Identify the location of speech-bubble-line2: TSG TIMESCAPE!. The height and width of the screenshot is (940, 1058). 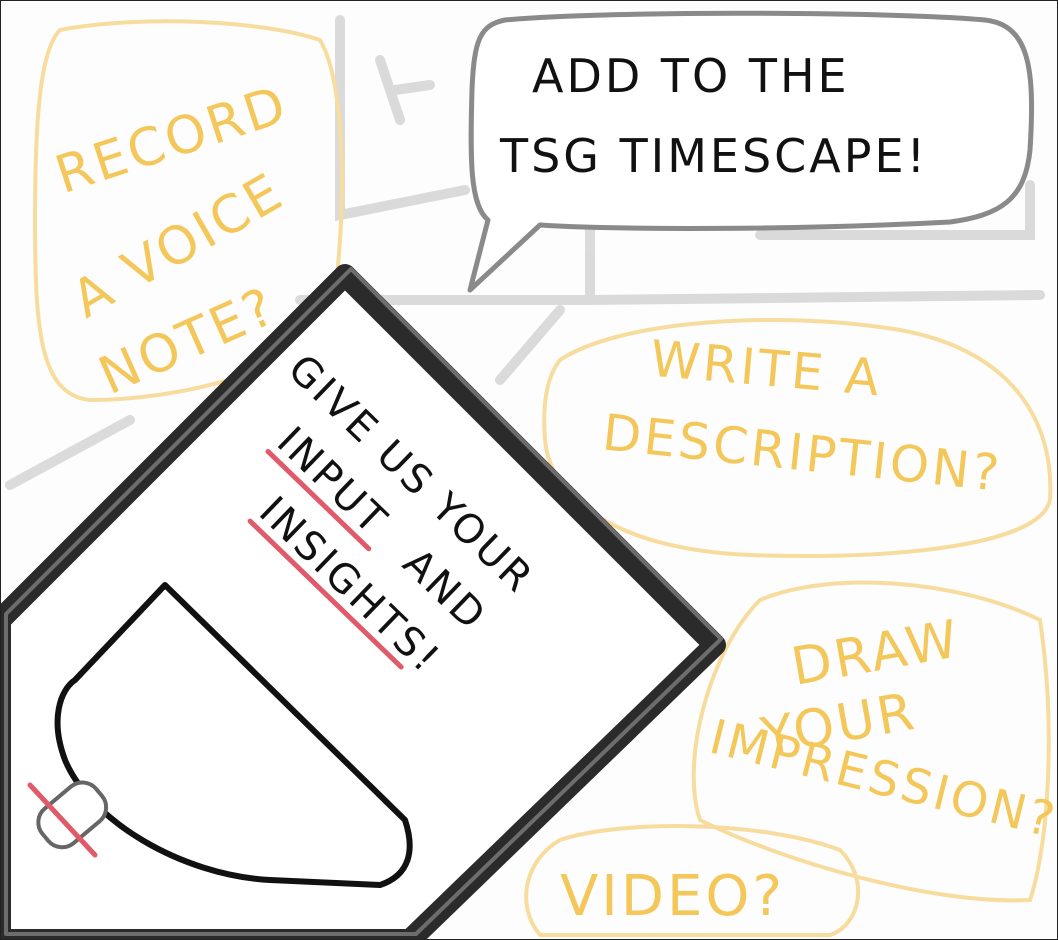
(713, 156).